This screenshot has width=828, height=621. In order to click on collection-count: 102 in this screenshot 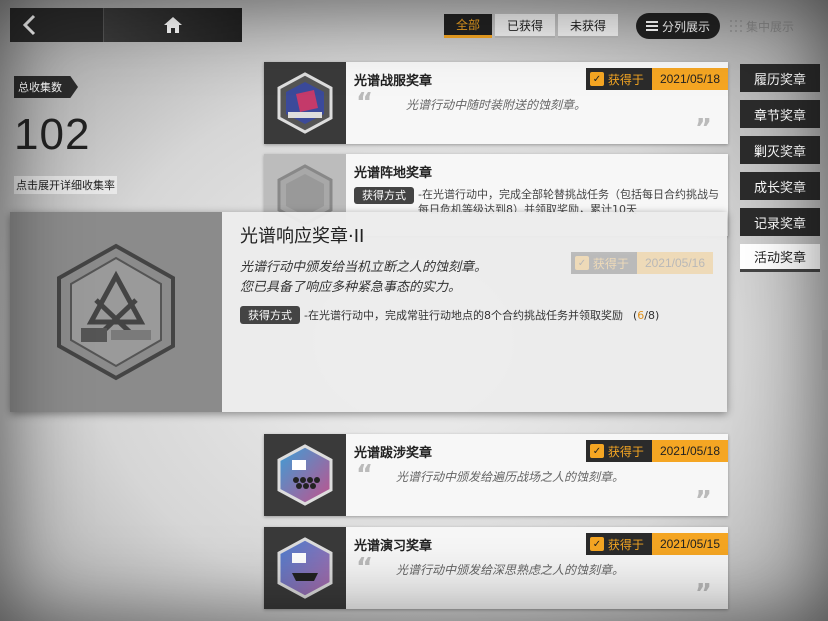, I will do `click(52, 134)`.